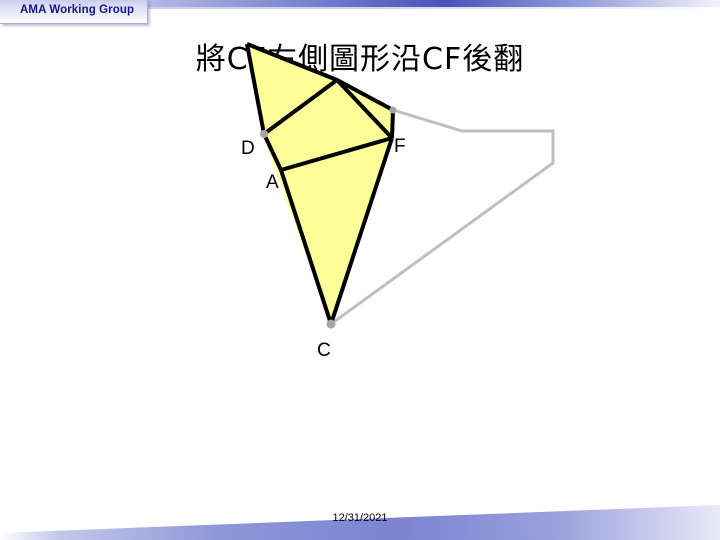  Describe the element at coordinates (400, 146) in the screenshot. I see `vertex-label-F: F` at that location.